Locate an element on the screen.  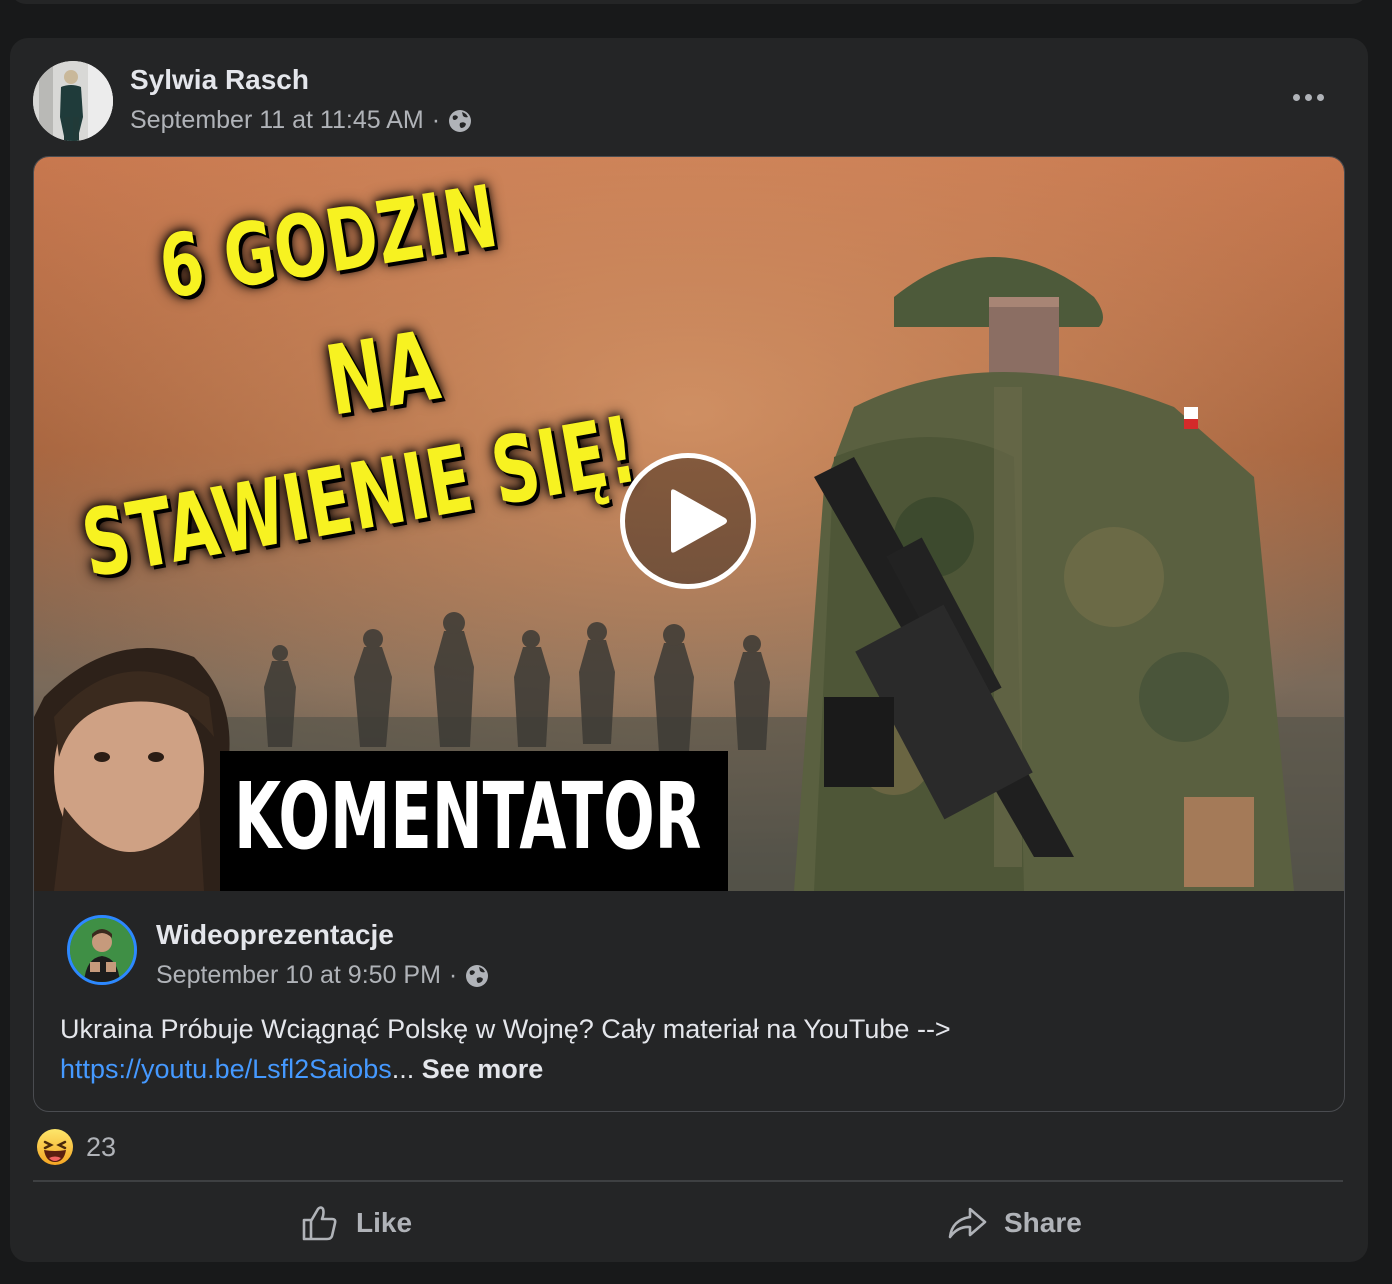
shared-post-meta: September 10 at 9:50 PM · is located at coordinates (322, 975).